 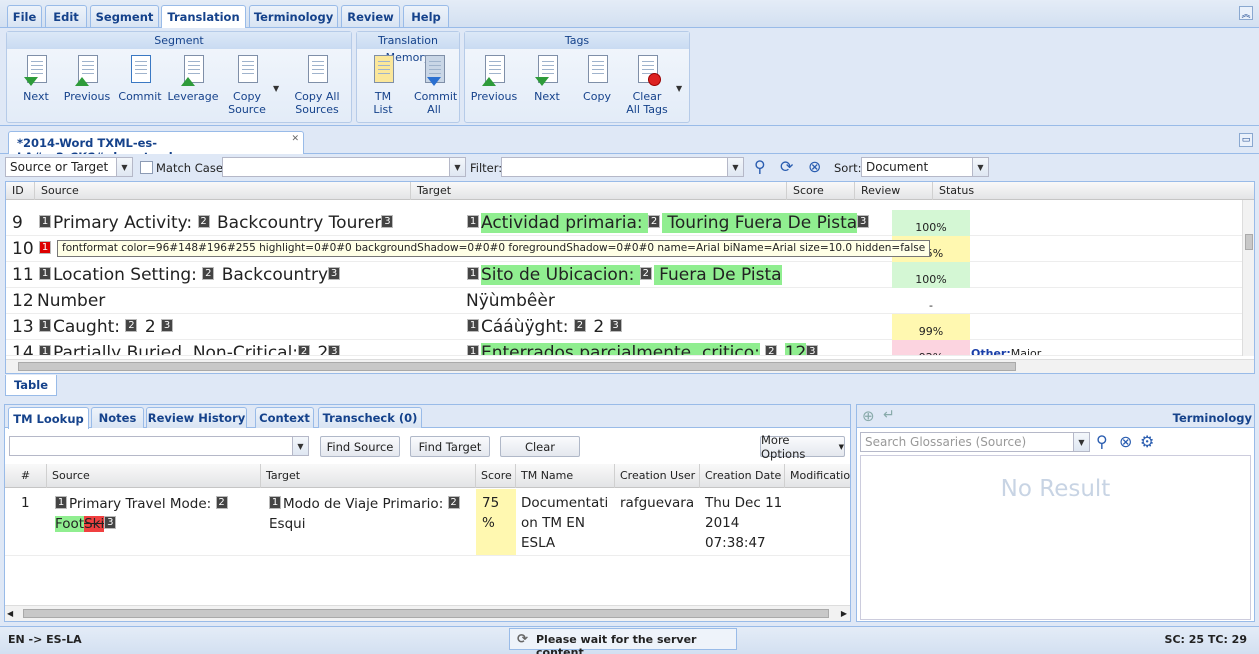 What do you see at coordinates (66, 16) in the screenshot?
I see `tab-edit: Edit` at bounding box center [66, 16].